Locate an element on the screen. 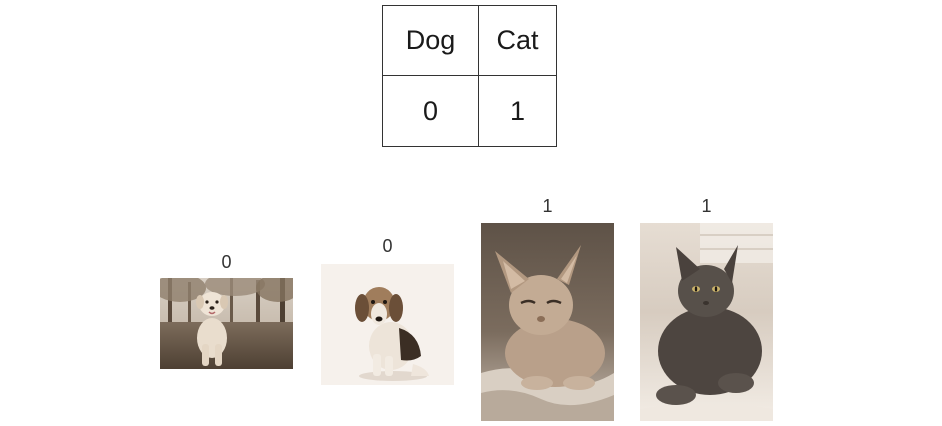  label-encoding-table: Dog Cat 0 1 is located at coordinates (469, 76).